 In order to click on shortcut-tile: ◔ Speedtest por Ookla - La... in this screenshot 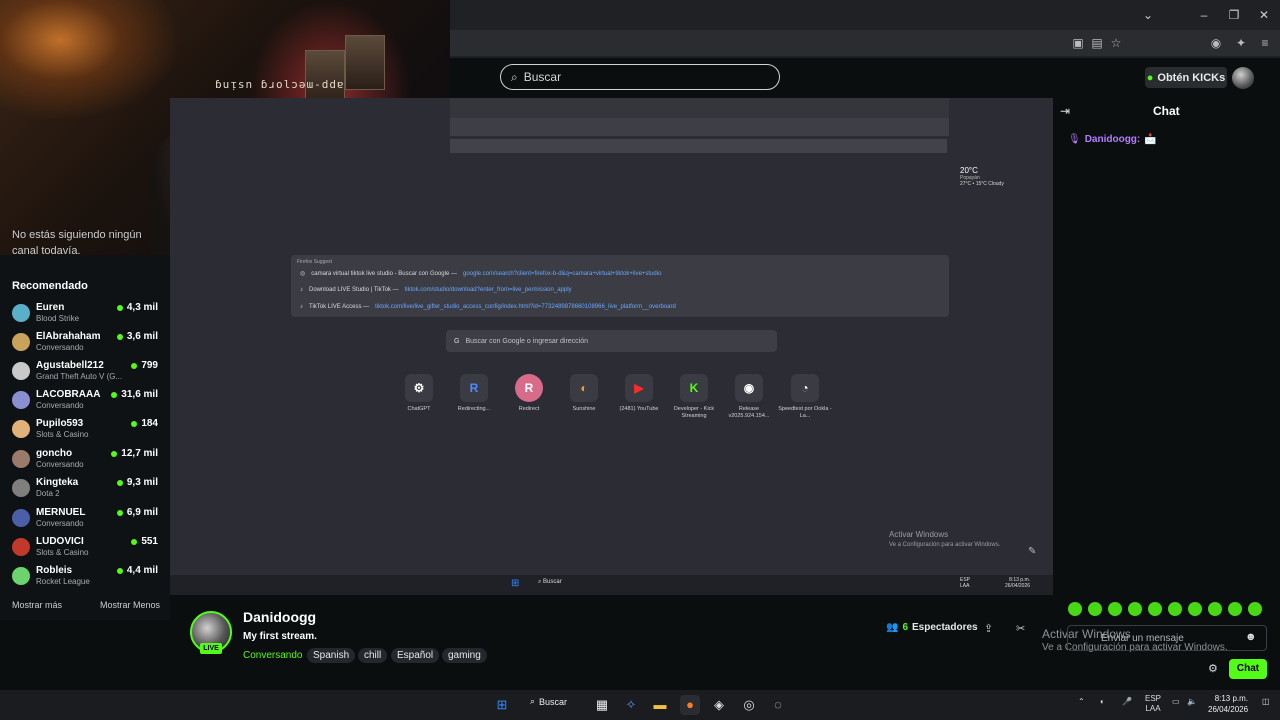, I will do `click(805, 397)`.